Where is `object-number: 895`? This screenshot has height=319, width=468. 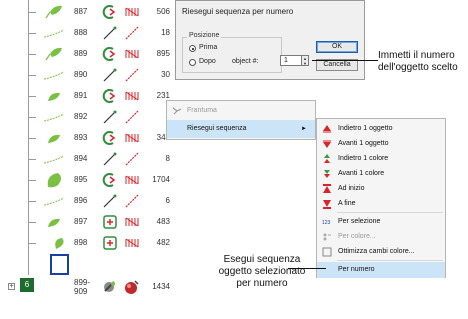 object-number: 895 is located at coordinates (81, 179).